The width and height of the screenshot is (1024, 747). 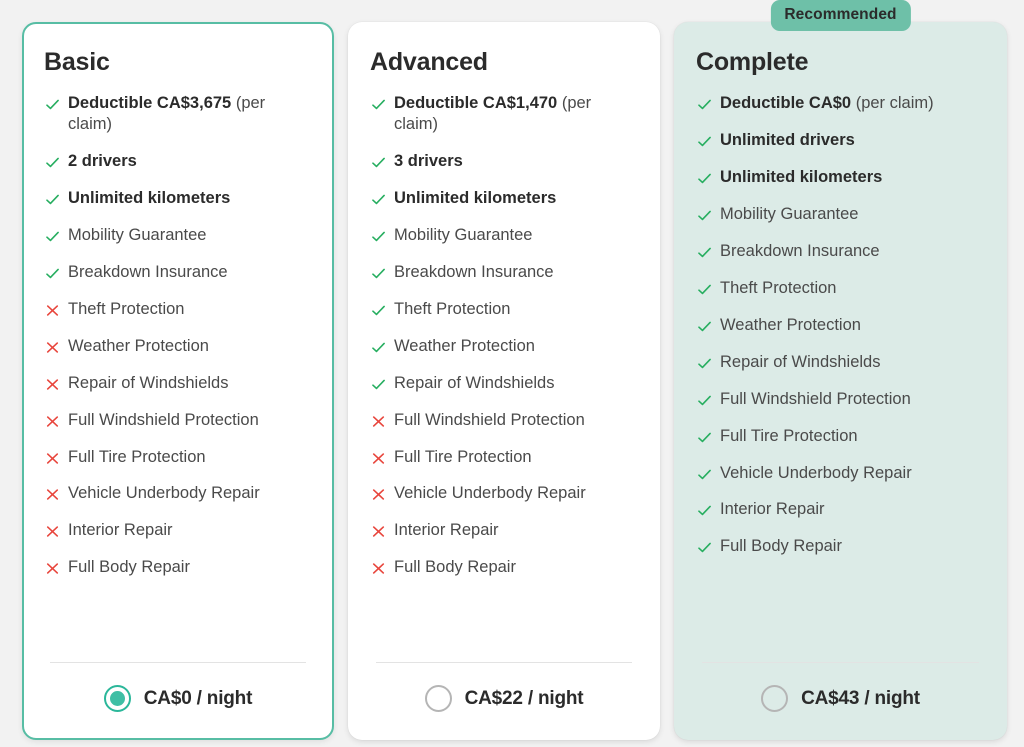 What do you see at coordinates (790, 324) in the screenshot?
I see `feature-label-rest: Weather Protection` at bounding box center [790, 324].